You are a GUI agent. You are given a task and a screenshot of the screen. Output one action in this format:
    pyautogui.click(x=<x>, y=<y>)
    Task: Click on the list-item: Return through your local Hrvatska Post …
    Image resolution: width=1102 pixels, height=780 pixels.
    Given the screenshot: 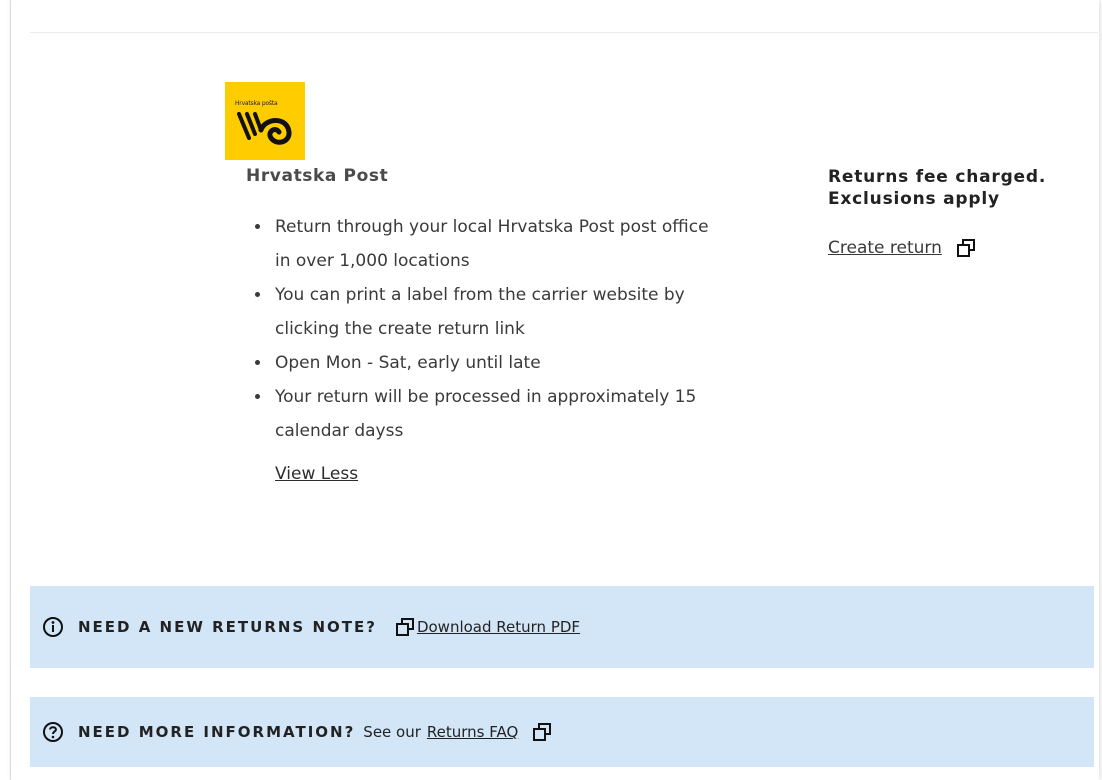 What is the action you would take?
    pyautogui.click(x=483, y=244)
    